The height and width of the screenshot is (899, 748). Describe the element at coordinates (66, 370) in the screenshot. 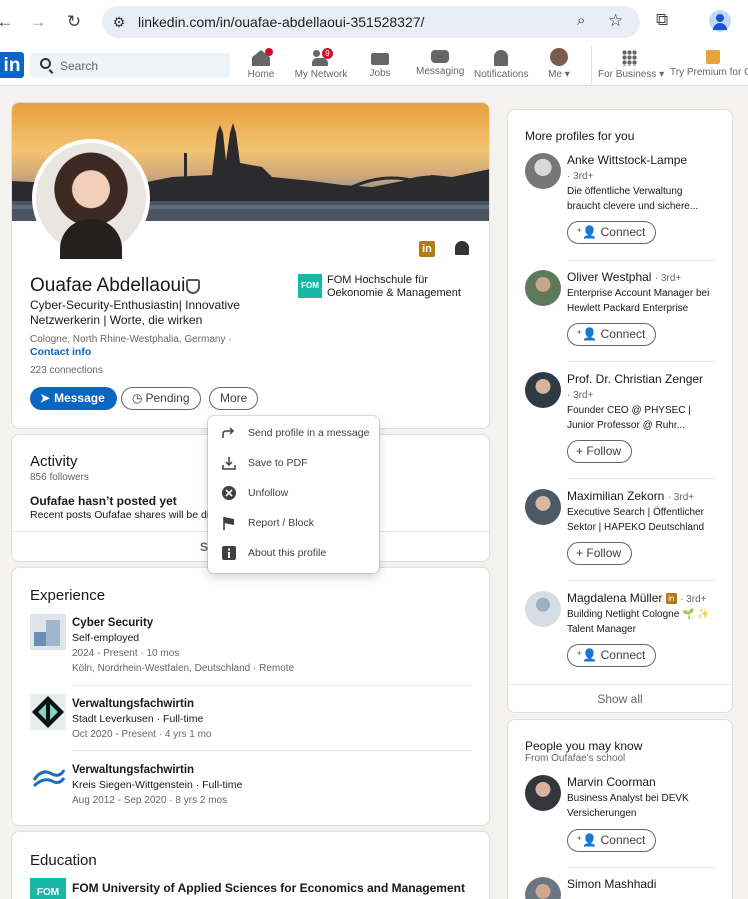

I see `connections-count: 223 connections` at that location.